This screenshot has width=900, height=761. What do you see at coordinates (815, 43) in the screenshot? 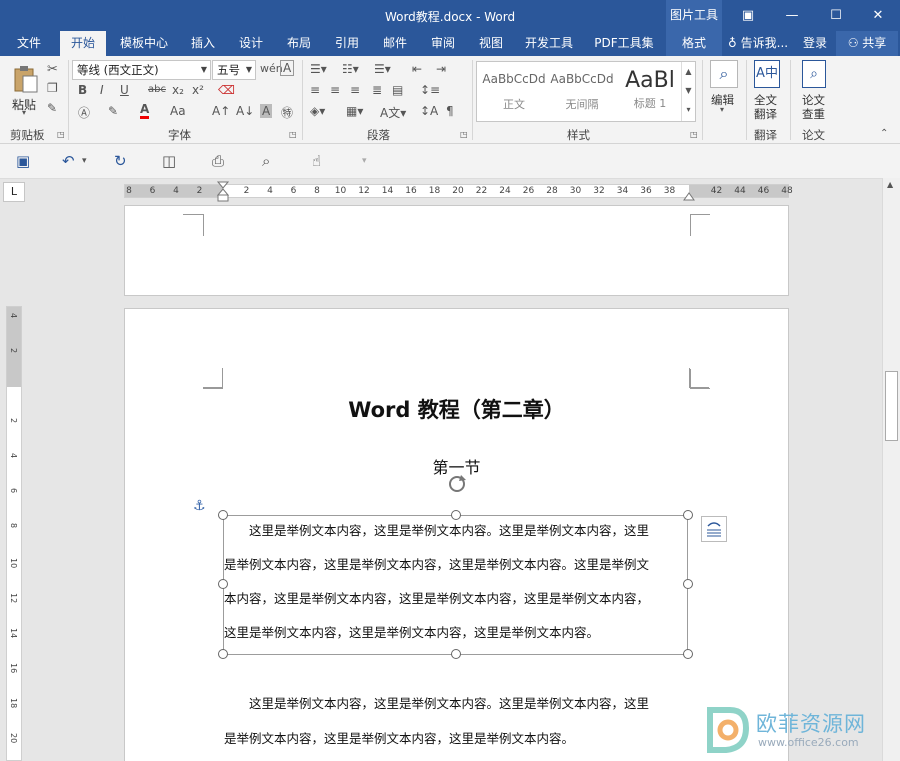
I see `login-link: 登录` at bounding box center [815, 43].